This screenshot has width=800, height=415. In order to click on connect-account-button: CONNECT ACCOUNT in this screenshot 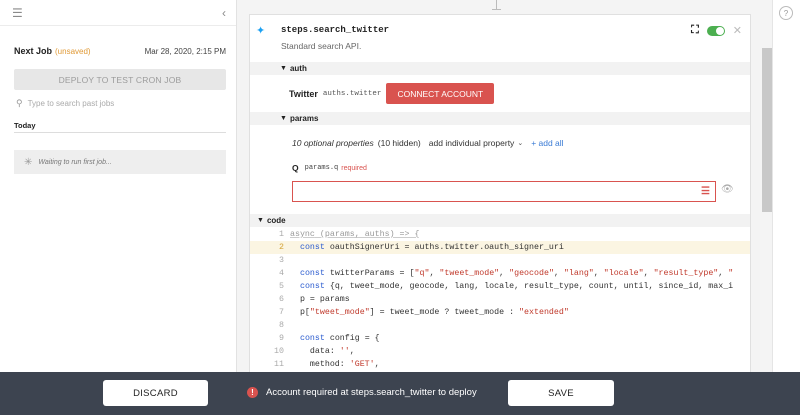, I will do `click(440, 93)`.